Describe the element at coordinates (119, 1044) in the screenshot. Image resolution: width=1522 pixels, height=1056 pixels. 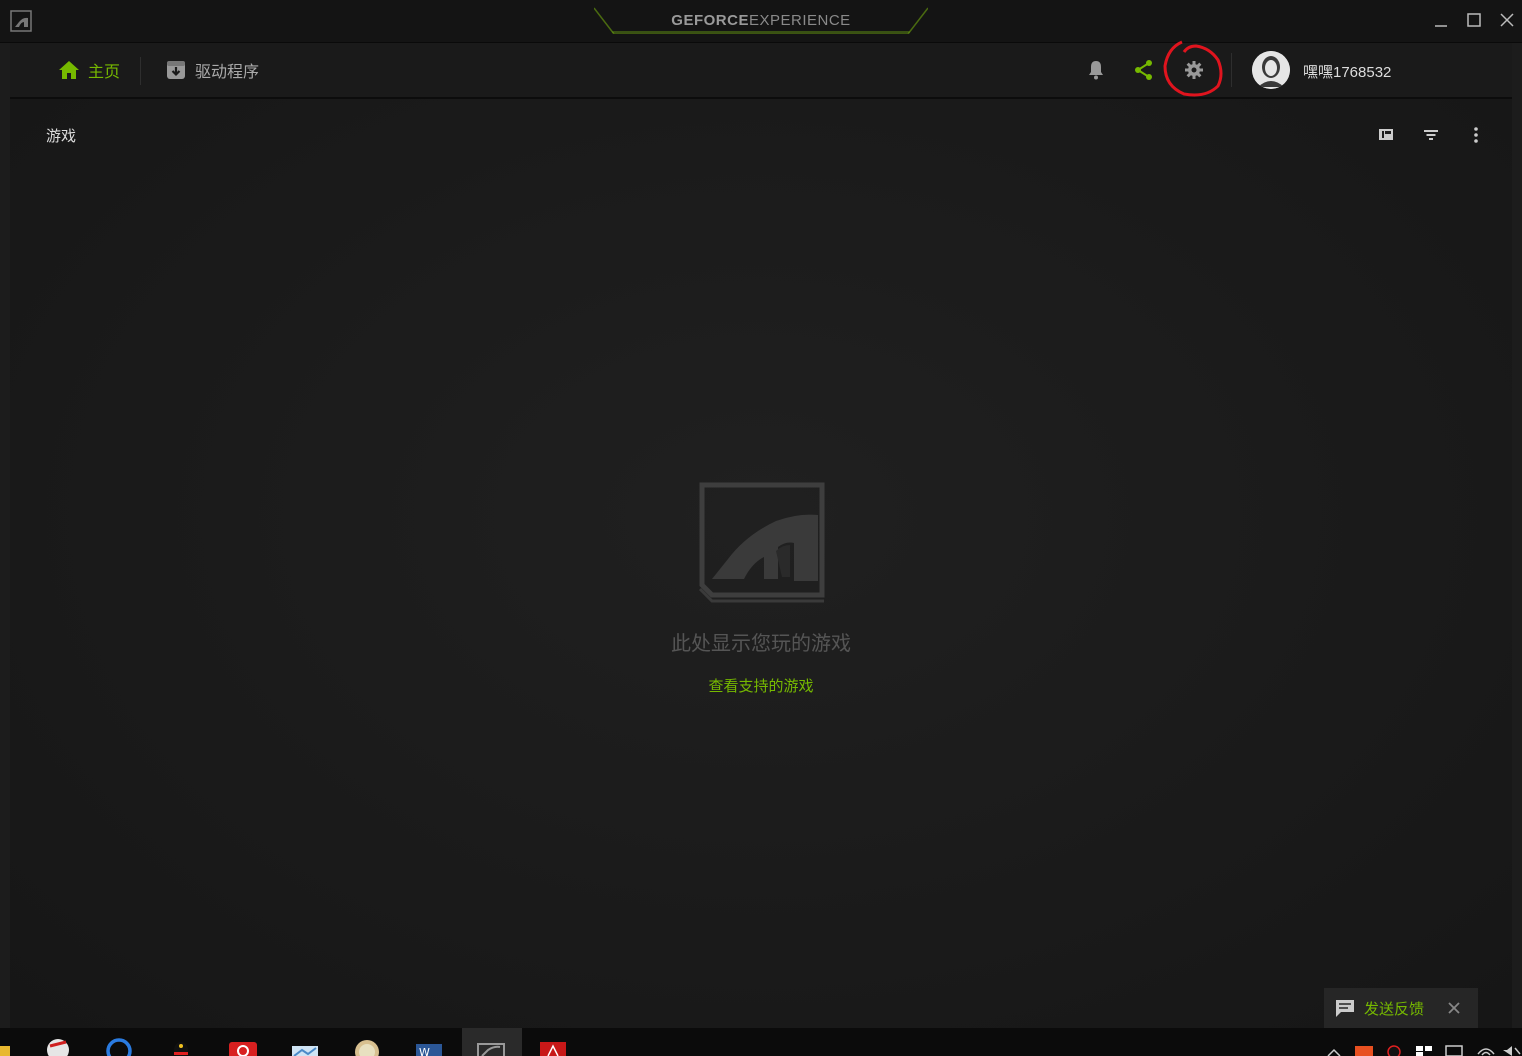
I see `cortana-icon` at that location.